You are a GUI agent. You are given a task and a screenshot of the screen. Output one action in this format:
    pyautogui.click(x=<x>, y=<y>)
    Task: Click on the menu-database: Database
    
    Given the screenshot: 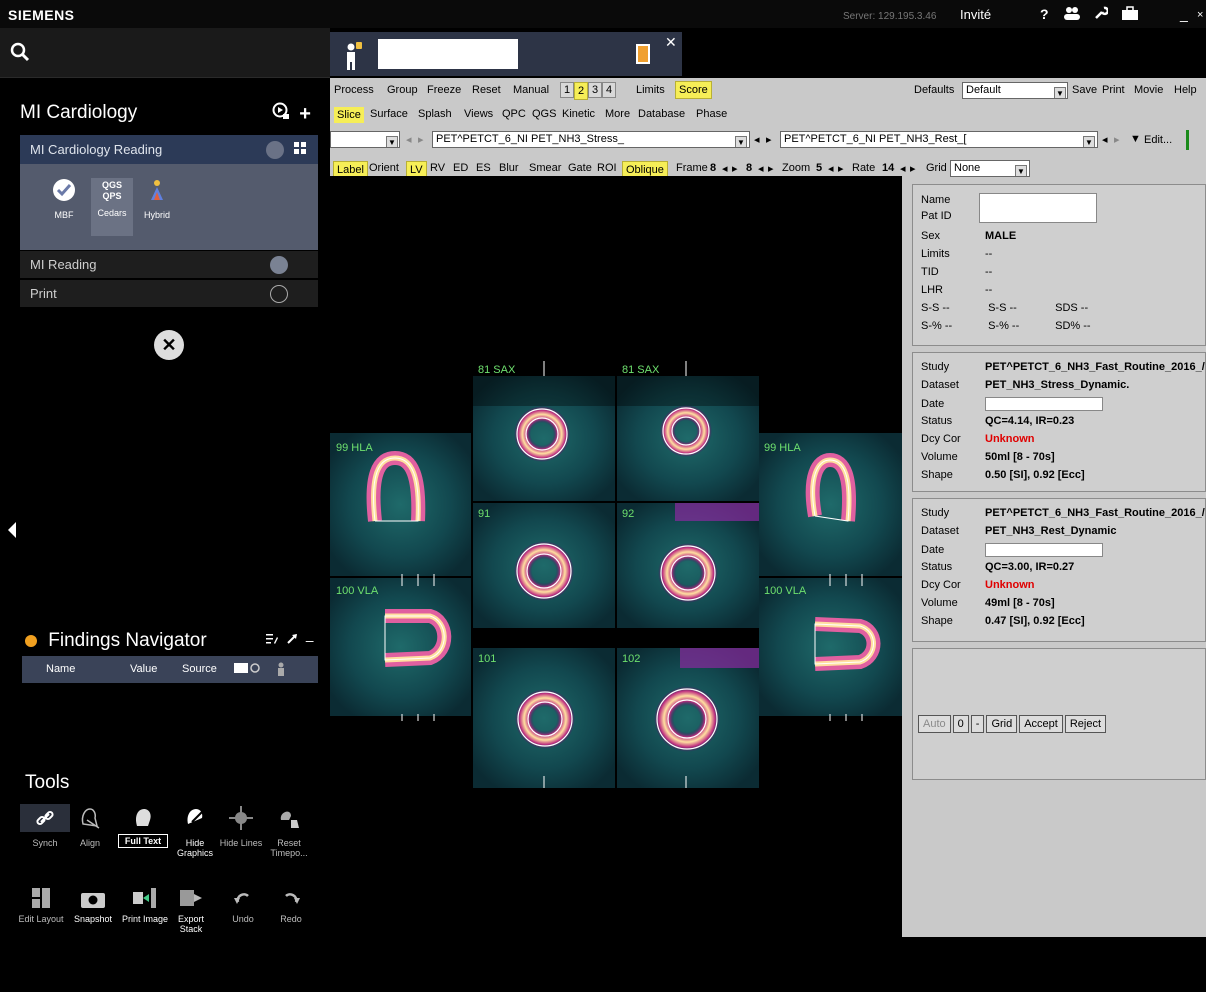 What is the action you would take?
    pyautogui.click(x=661, y=114)
    